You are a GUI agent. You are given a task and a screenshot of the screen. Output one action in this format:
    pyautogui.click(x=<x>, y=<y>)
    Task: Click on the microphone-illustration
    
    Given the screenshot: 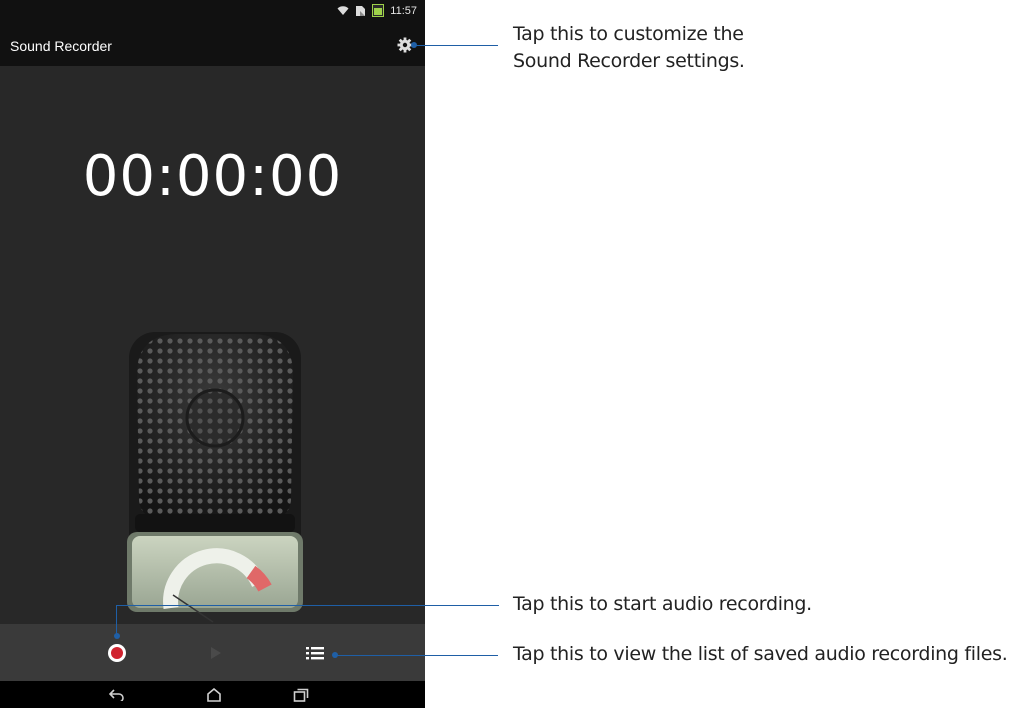 What is the action you would take?
    pyautogui.click(x=215, y=477)
    